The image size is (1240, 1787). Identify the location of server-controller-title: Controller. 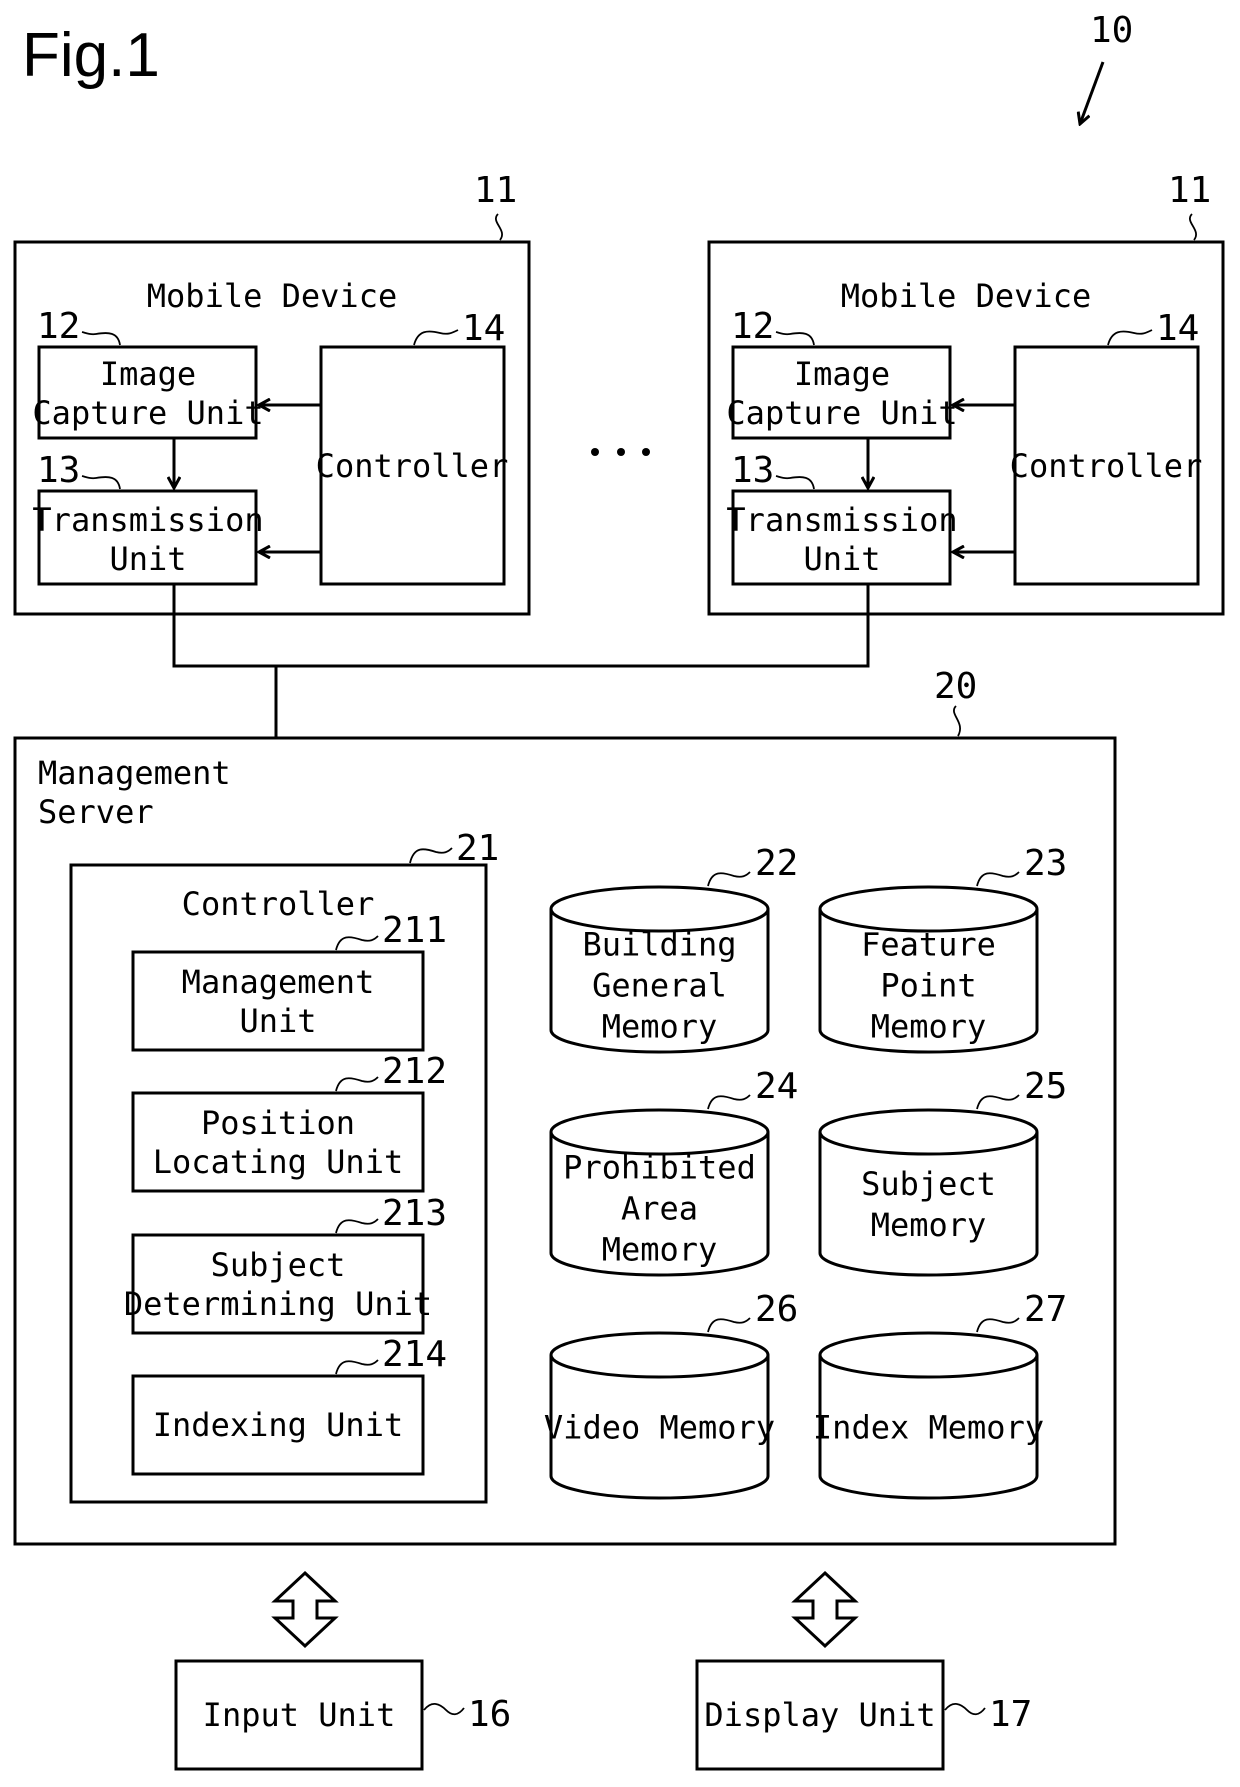
(278, 904).